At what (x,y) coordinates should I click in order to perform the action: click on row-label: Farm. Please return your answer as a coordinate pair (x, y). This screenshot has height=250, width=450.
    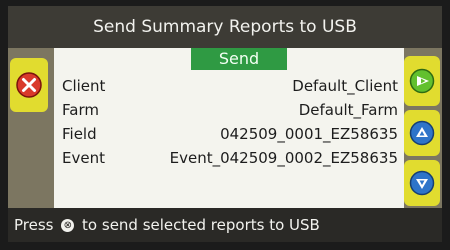
    Looking at the image, I should click on (80, 110).